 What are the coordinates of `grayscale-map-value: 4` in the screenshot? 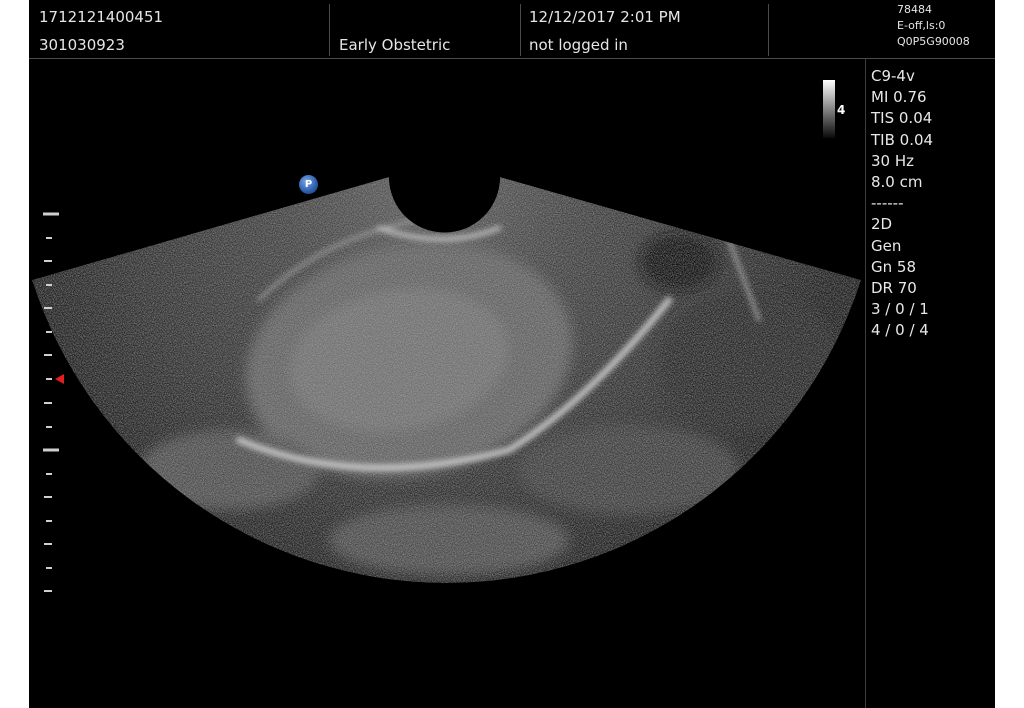 It's located at (841, 110).